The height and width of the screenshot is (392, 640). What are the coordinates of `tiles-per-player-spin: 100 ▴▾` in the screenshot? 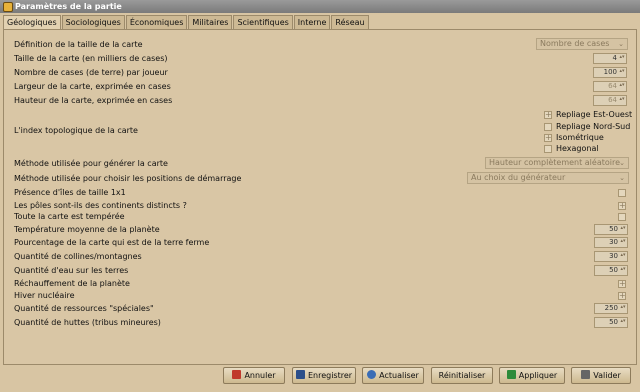 It's located at (610, 72).